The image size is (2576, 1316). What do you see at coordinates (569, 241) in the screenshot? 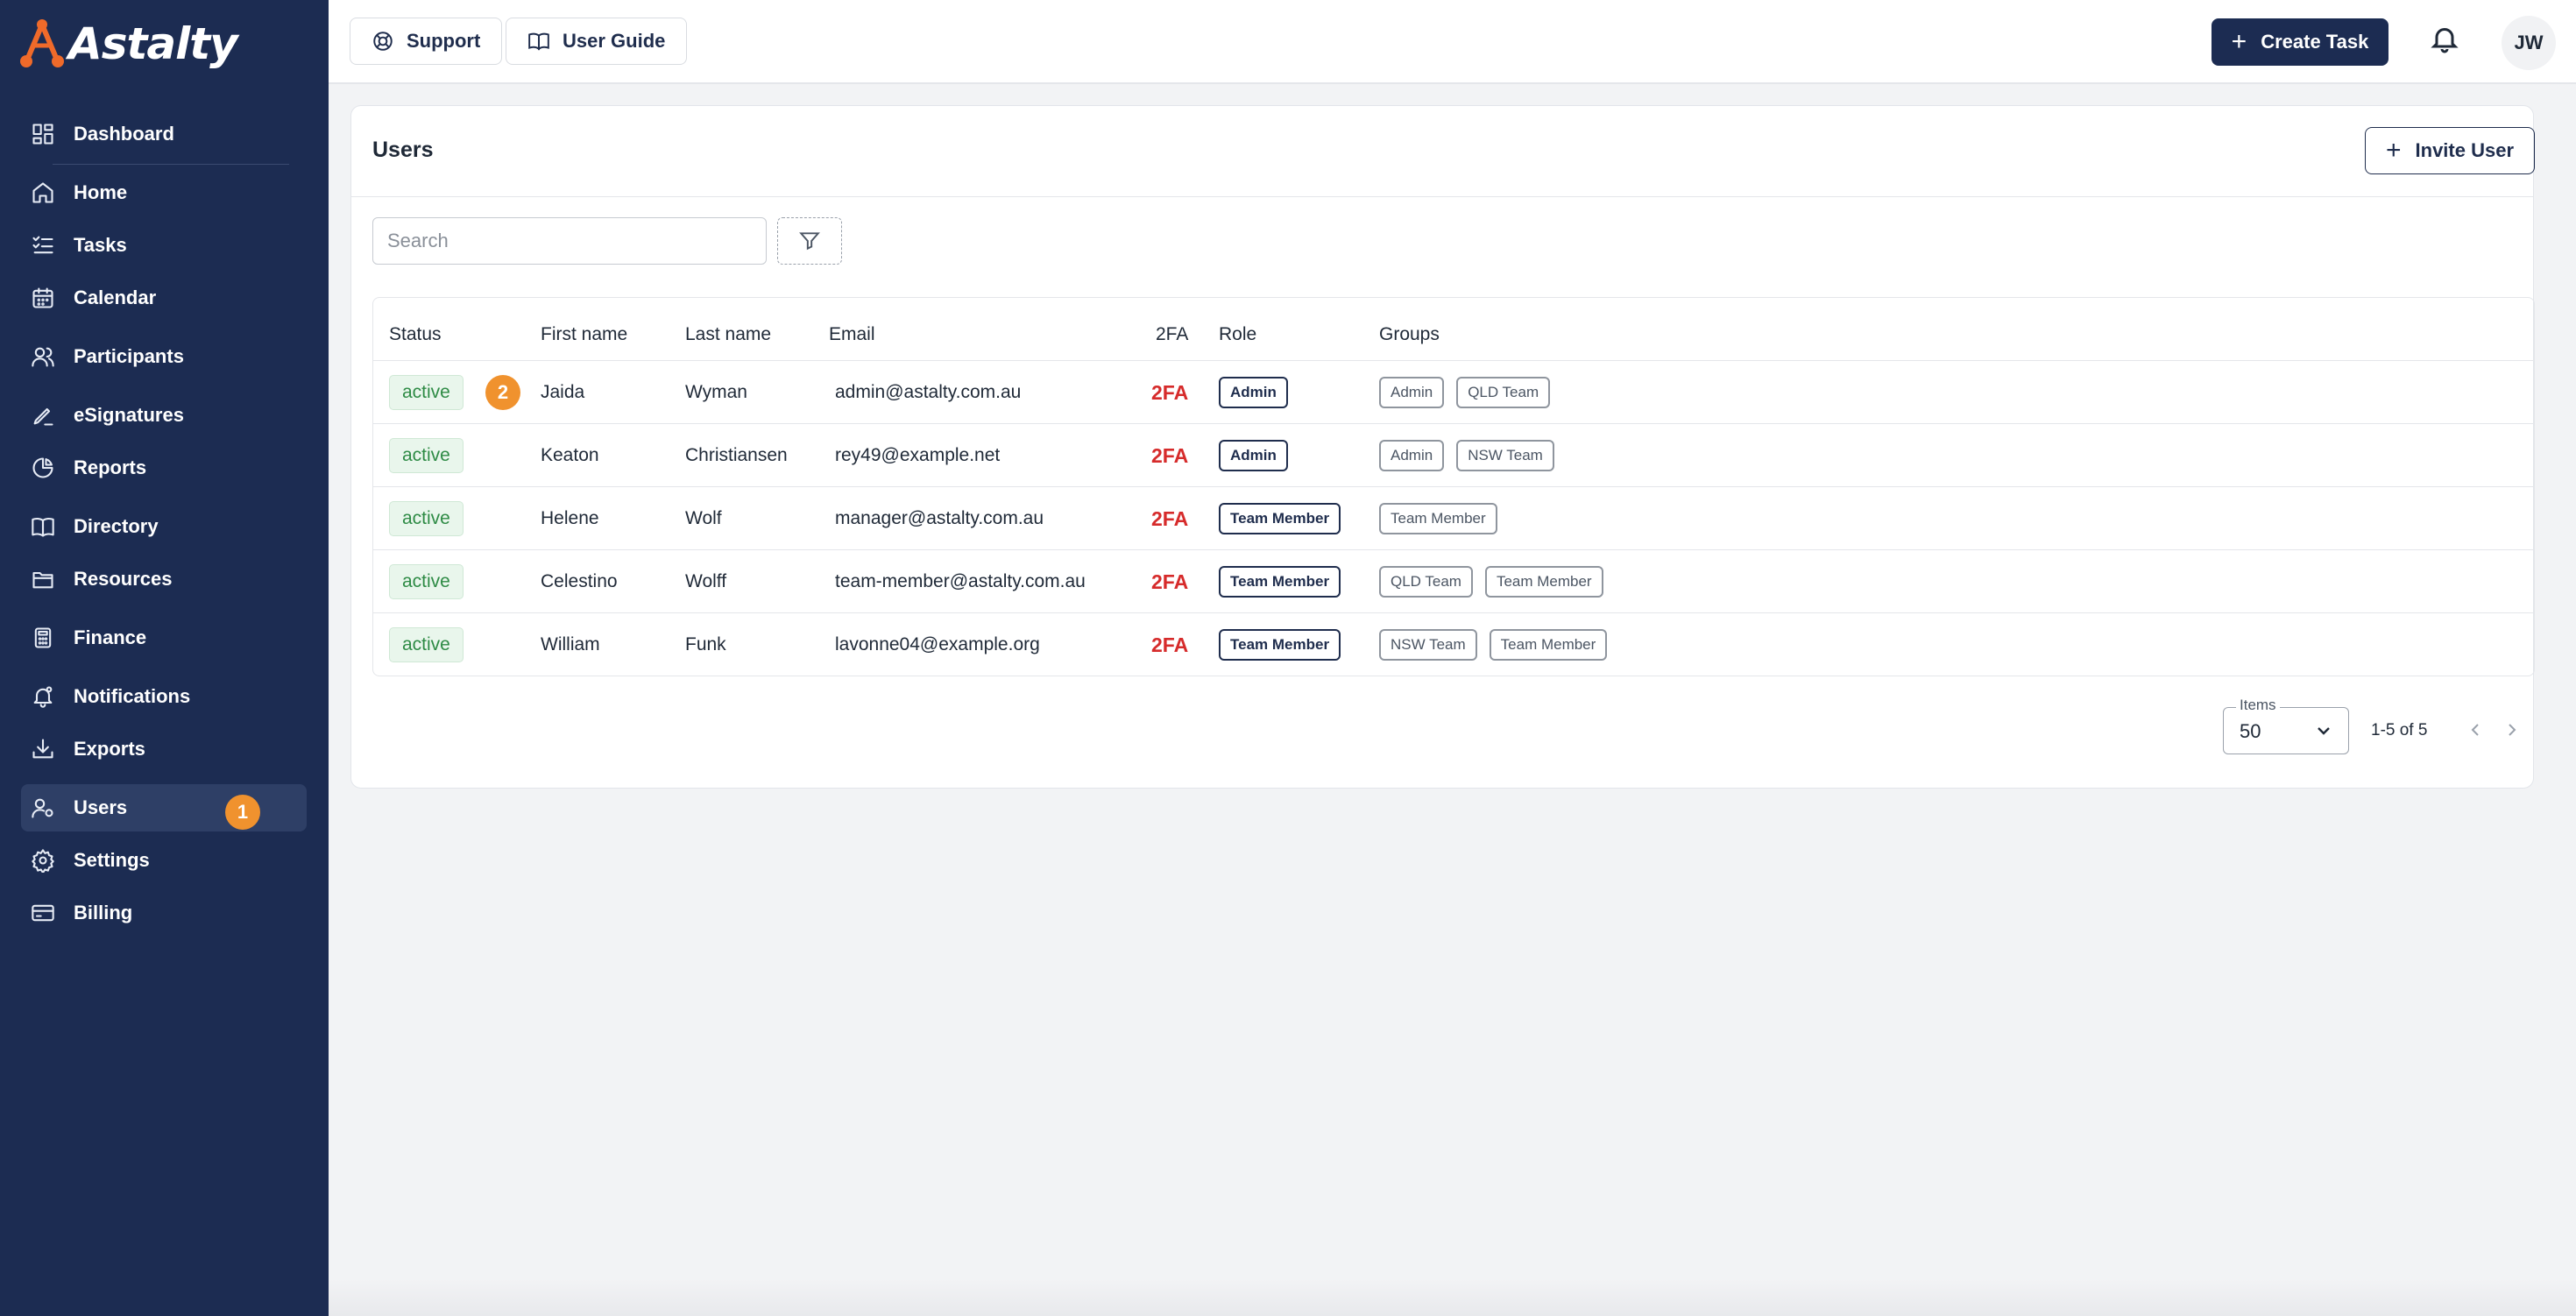
I see `search-input` at bounding box center [569, 241].